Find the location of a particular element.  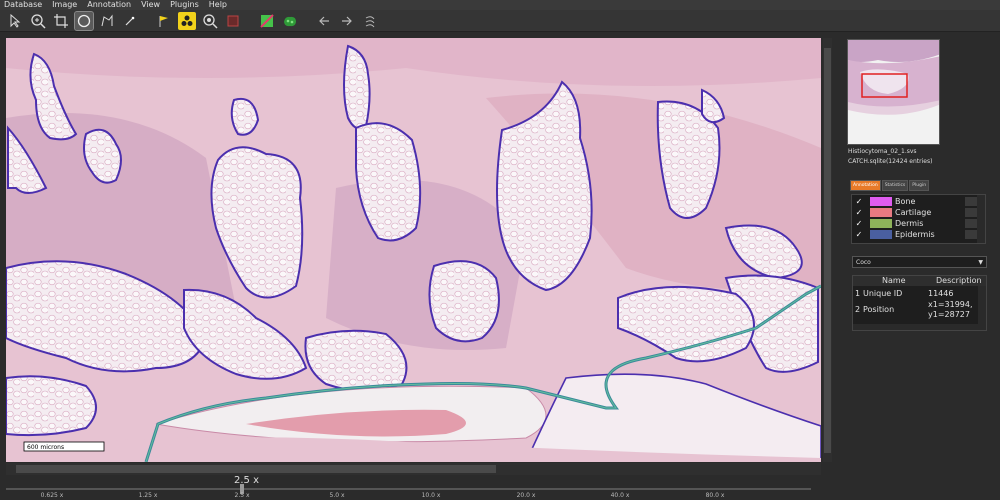

menu-view: View is located at coordinates (150, 5).